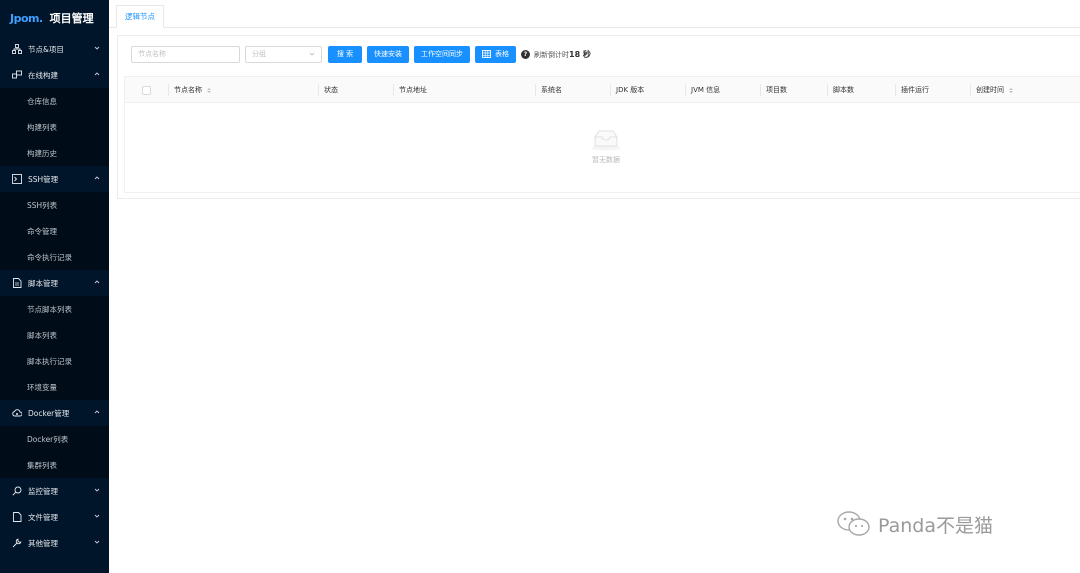 Image resolution: width=1080 pixels, height=573 pixels. I want to click on sidebar-item-script-list: 脚本列表, so click(54, 335).